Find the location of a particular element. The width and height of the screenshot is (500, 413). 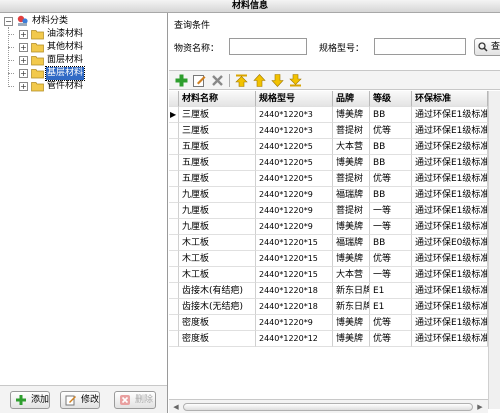

table-row: 齿接木(无结疤) 2440*1220*18 新东日牌 E1 通过环保E1级标准 is located at coordinates (334, 307).